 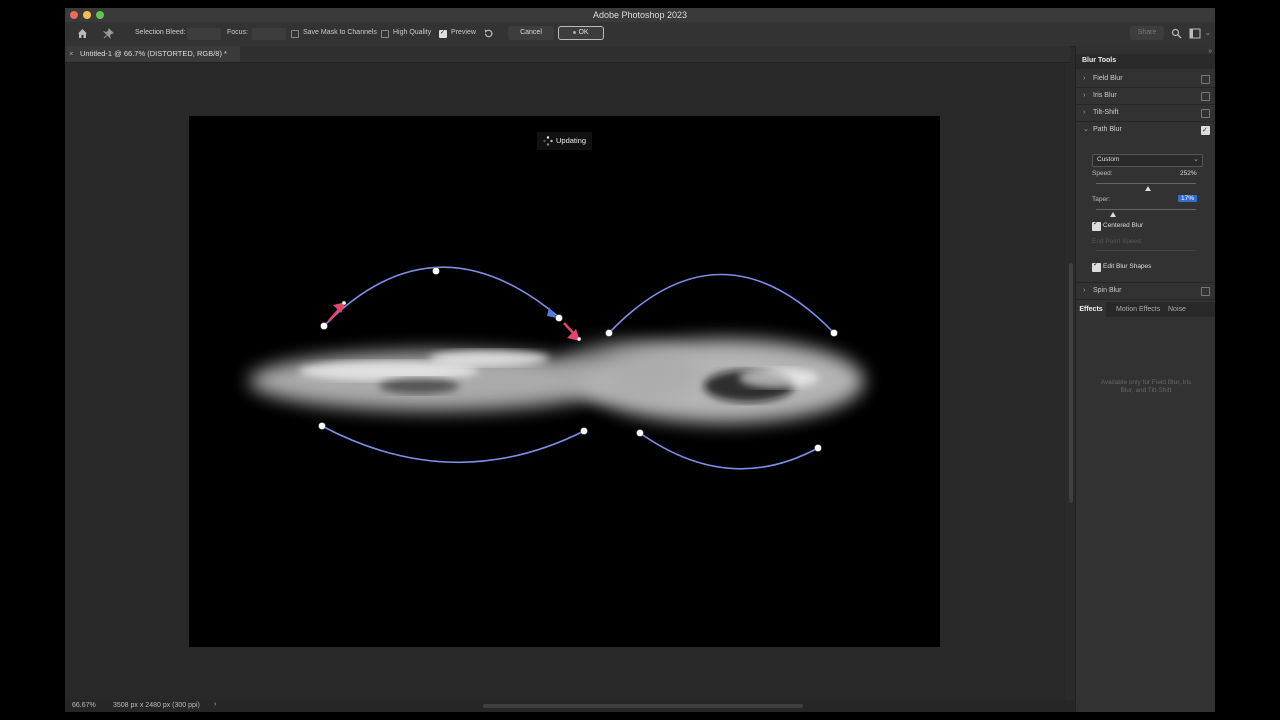 I want to click on ok-button: OK, so click(x=581, y=33).